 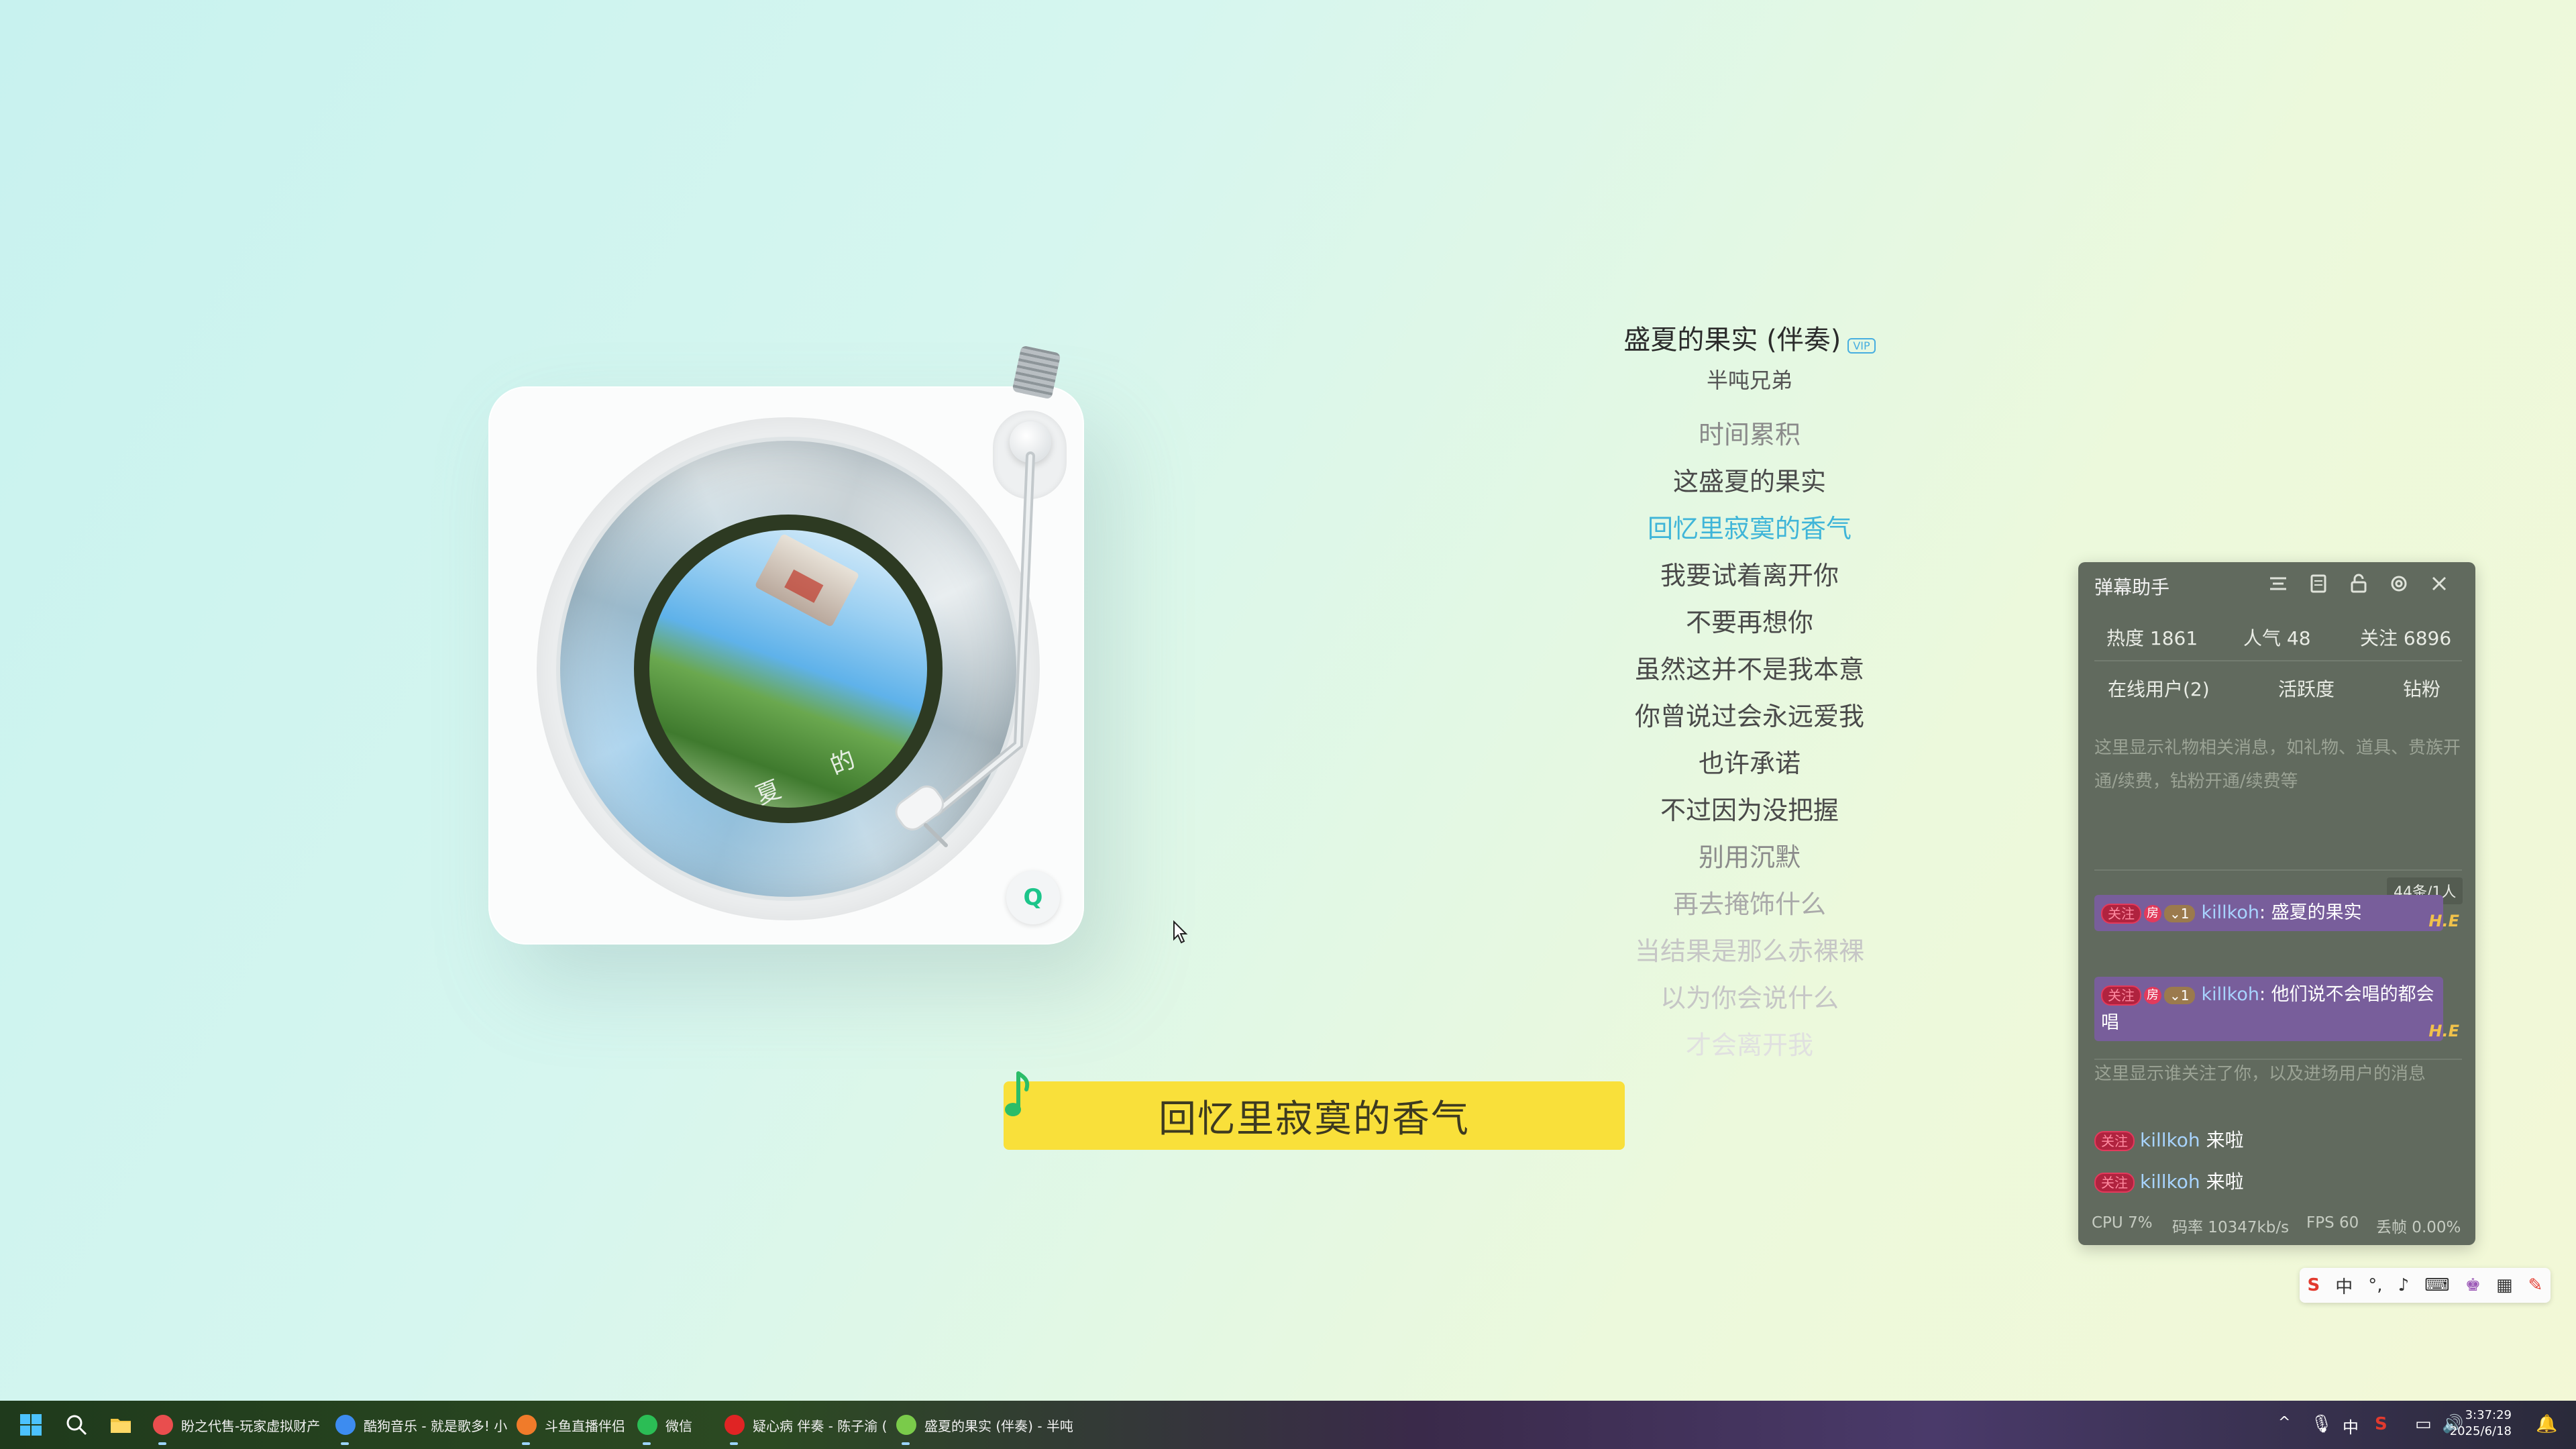 What do you see at coordinates (2546, 1424) in the screenshot?
I see `notification-bell-icon: 🔔` at bounding box center [2546, 1424].